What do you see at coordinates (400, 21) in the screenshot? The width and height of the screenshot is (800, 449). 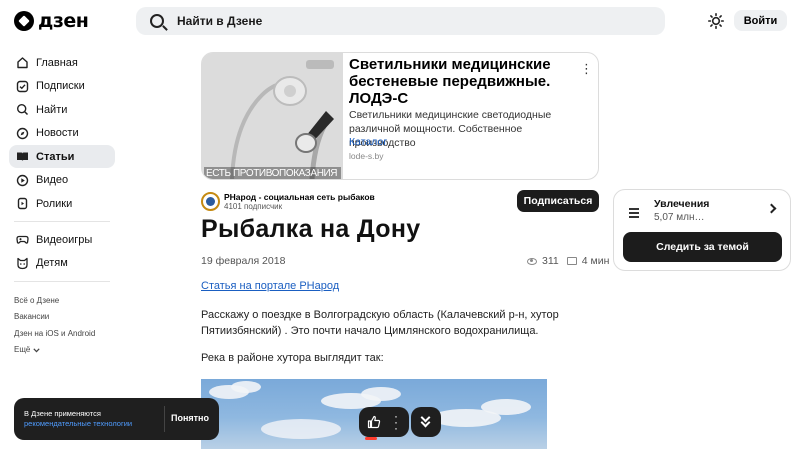 I see `search-input: Найти в Дзене` at bounding box center [400, 21].